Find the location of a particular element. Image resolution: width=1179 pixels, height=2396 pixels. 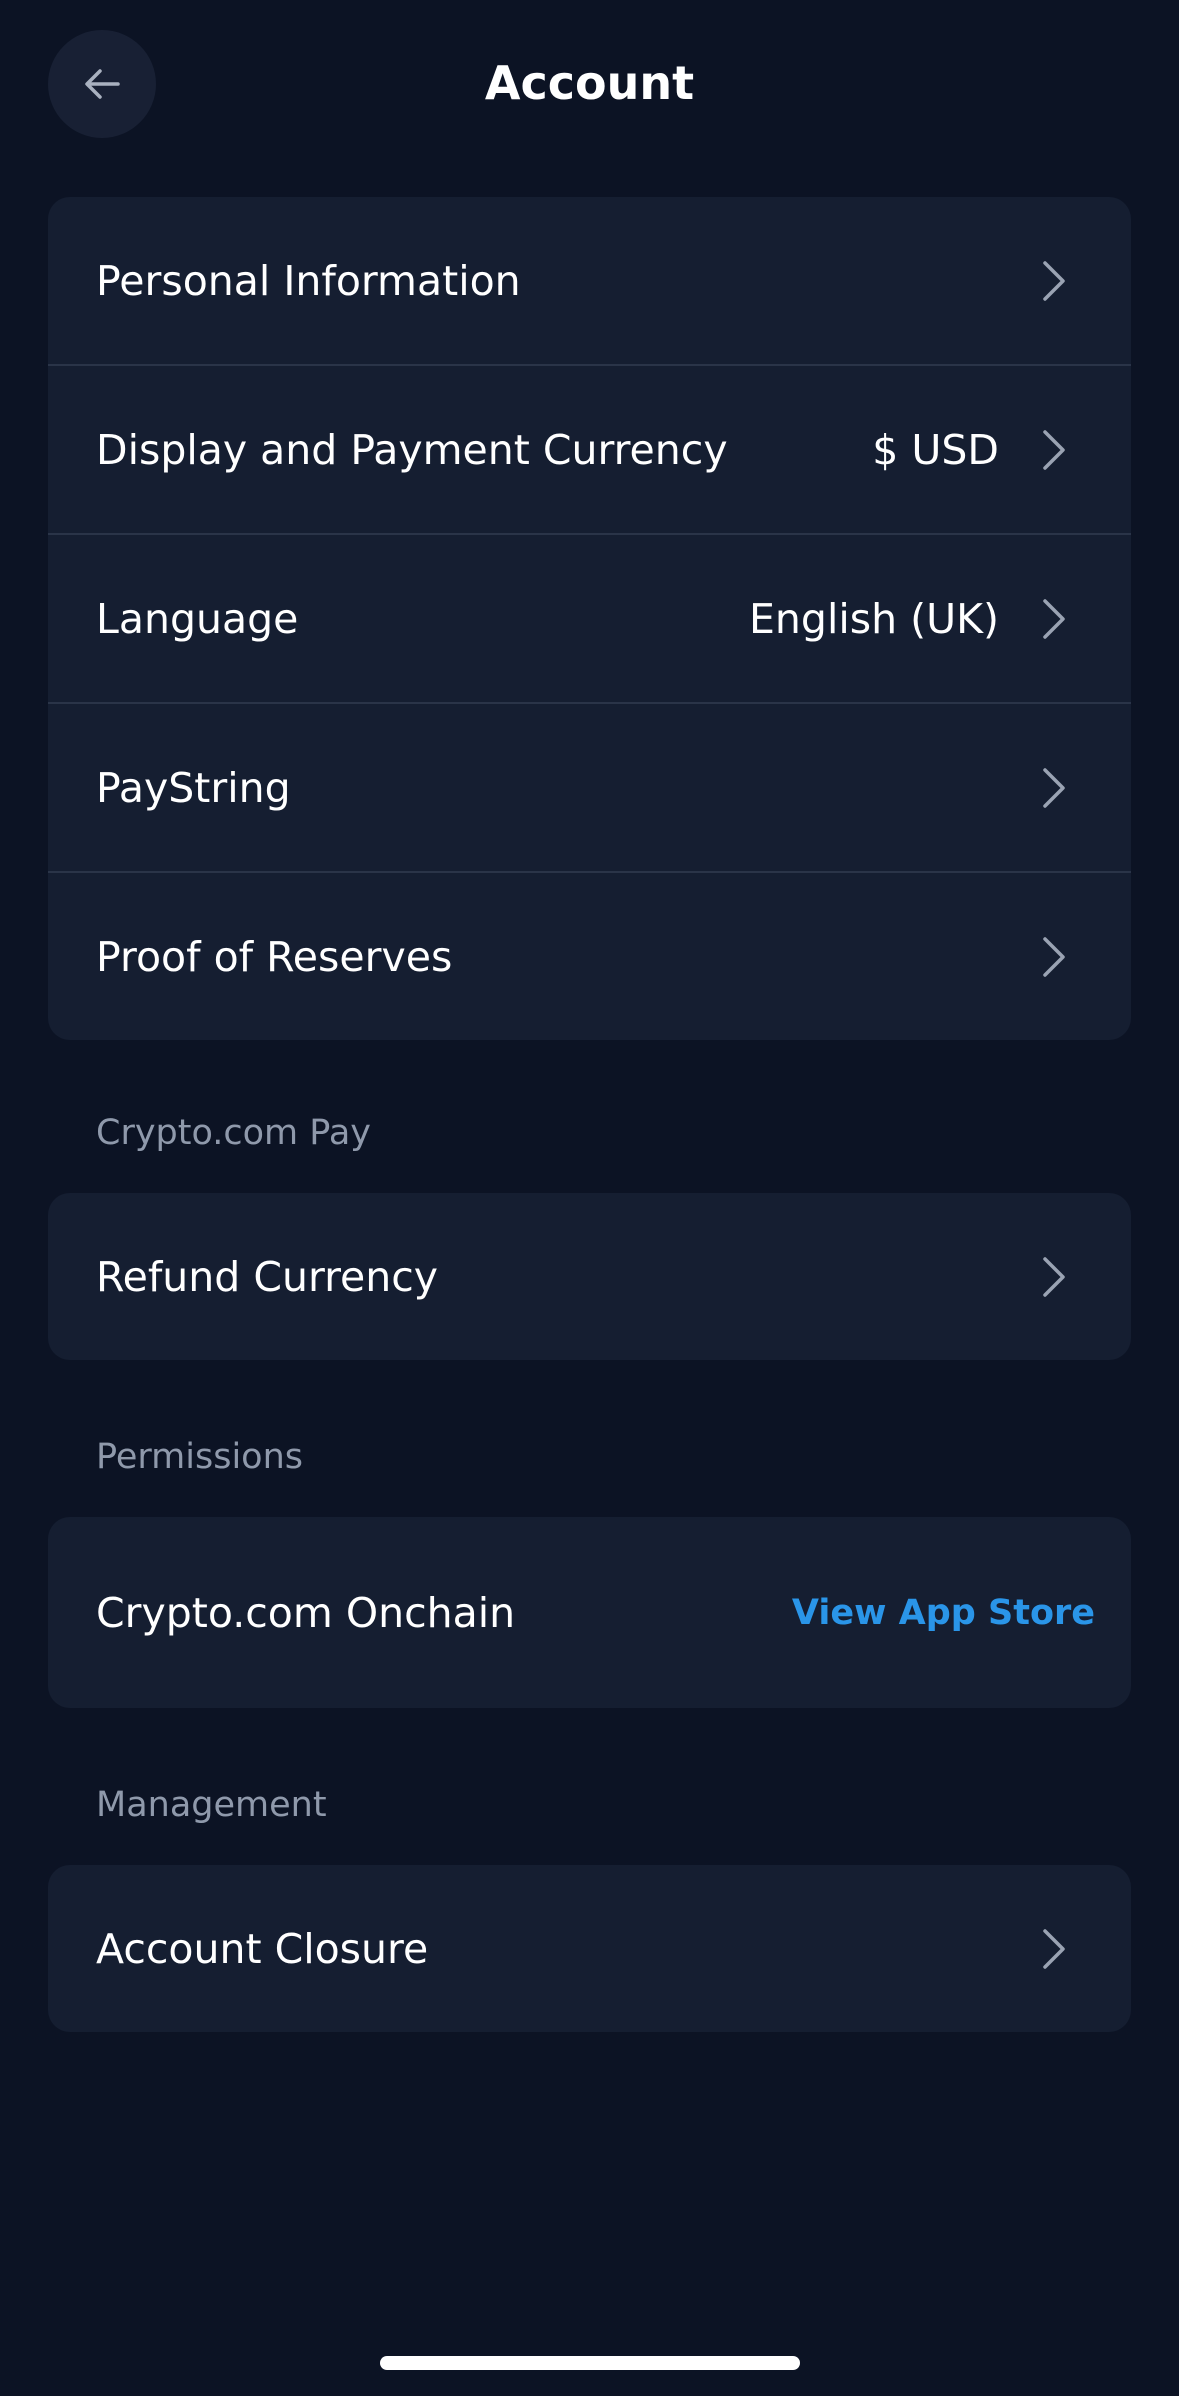

settings-item-personal-information: Personal Information is located at coordinates (589, 281).